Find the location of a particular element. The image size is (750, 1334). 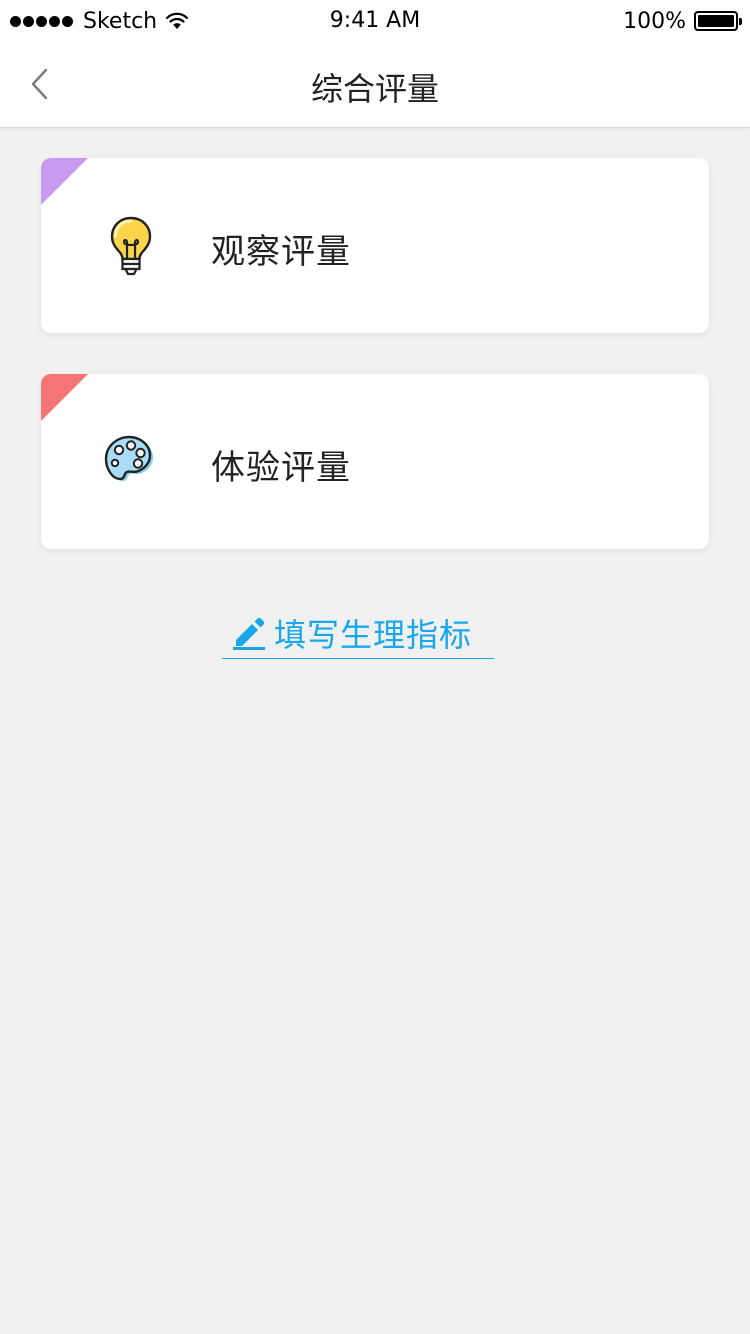

lightbulb-icon is located at coordinates (131, 246).